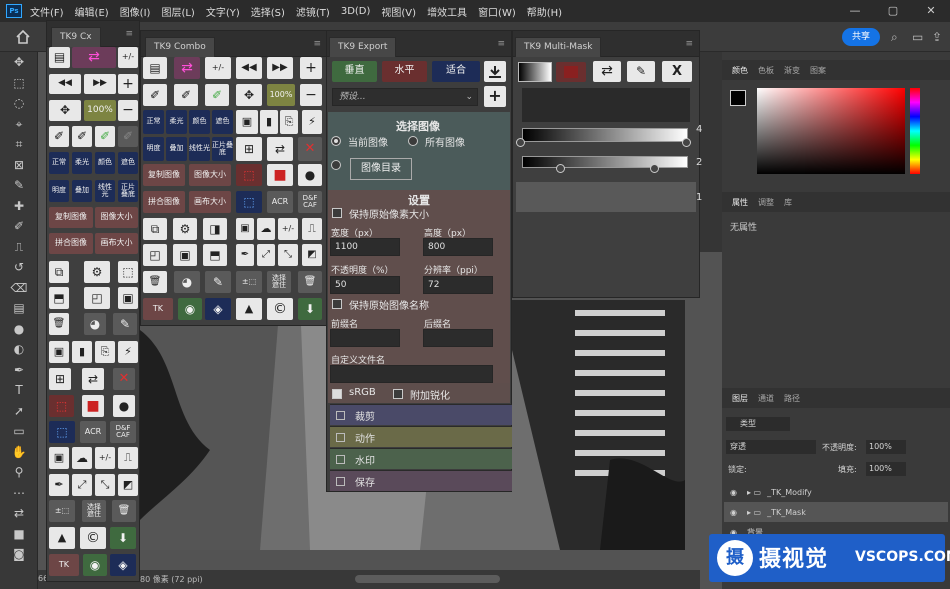 Image resolution: width=950 pixels, height=589 pixels. What do you see at coordinates (19, 329) in the screenshot?
I see `blur-icon: ●` at bounding box center [19, 329].